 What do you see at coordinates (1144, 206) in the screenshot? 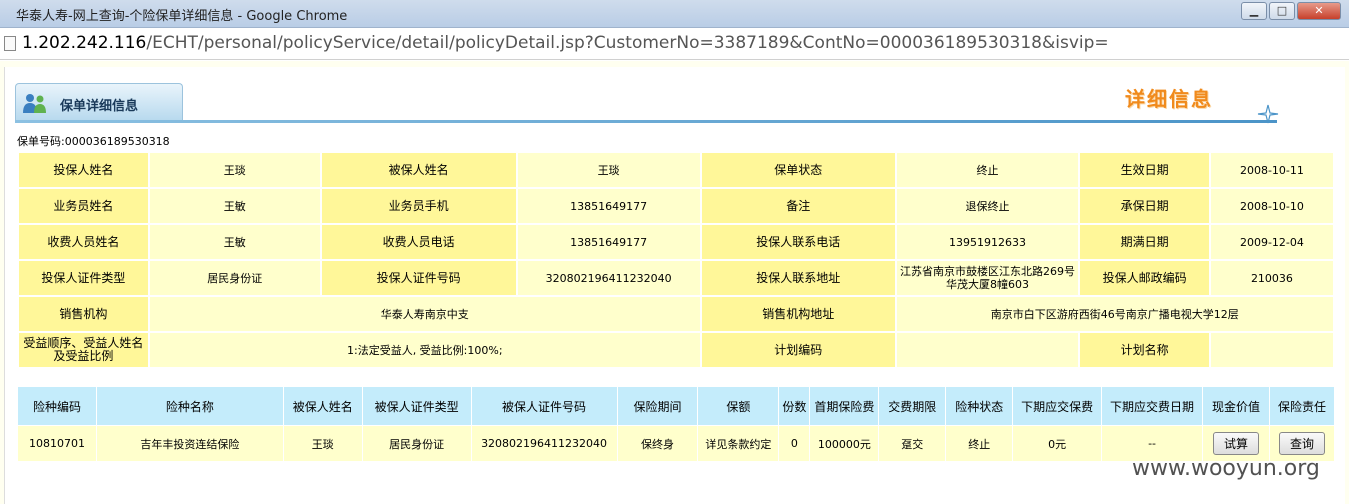
I see `label-underwriting-date: 承保日期` at bounding box center [1144, 206].